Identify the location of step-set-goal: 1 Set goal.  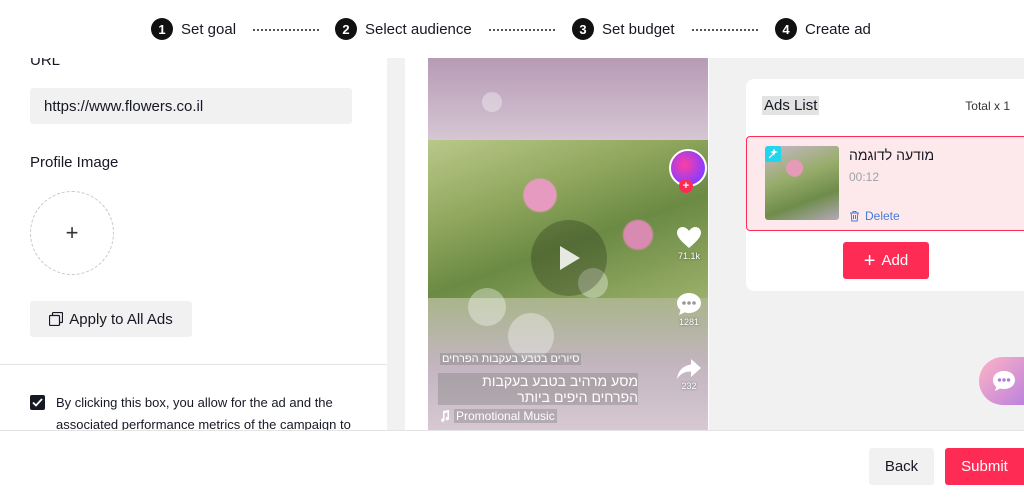
(193, 29).